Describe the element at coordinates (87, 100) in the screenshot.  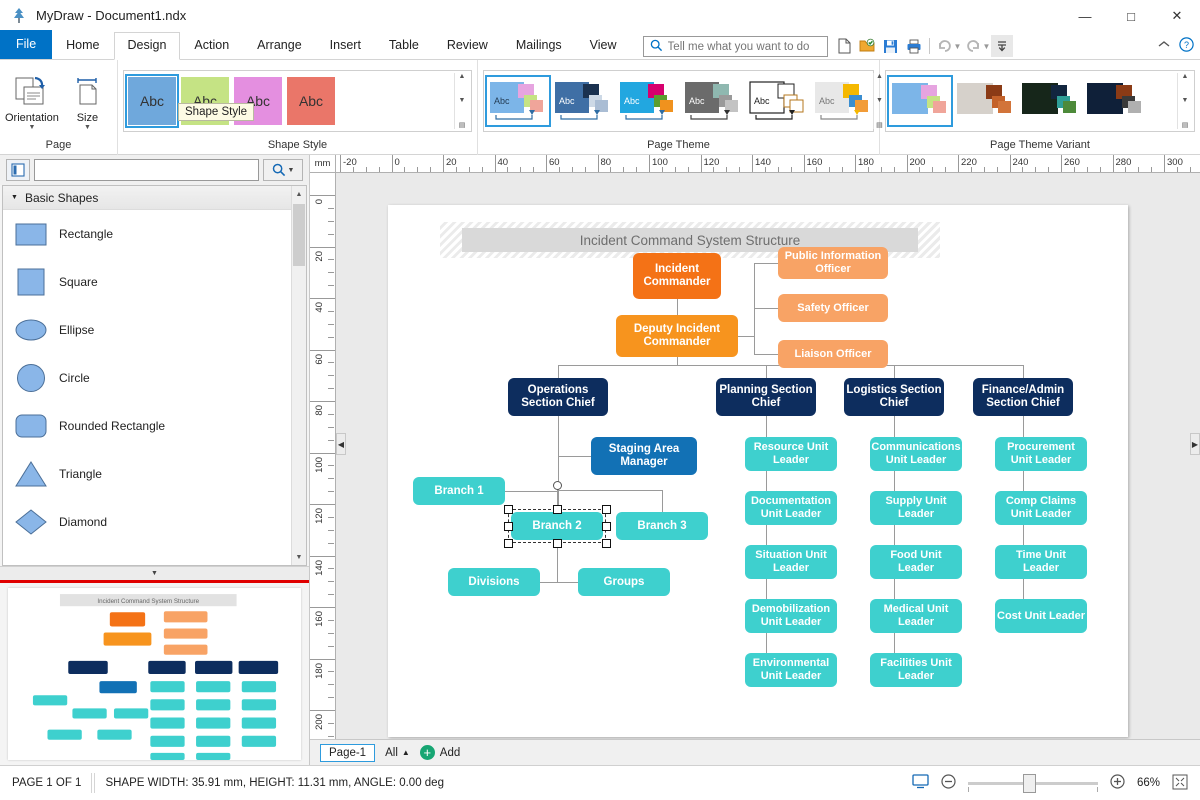
I see `size-button: Size ▼` at that location.